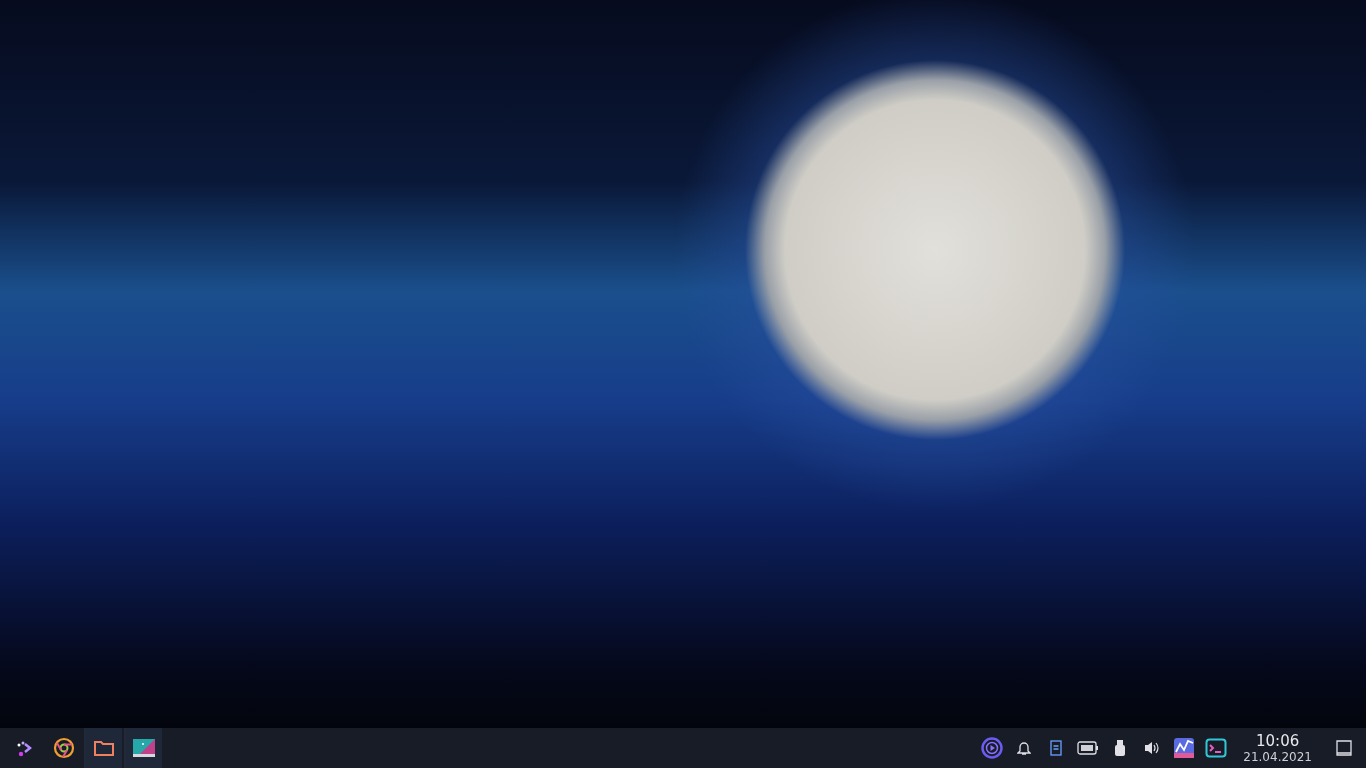  What do you see at coordinates (1277, 756) in the screenshot?
I see `clock-date: 21.04.2021` at bounding box center [1277, 756].